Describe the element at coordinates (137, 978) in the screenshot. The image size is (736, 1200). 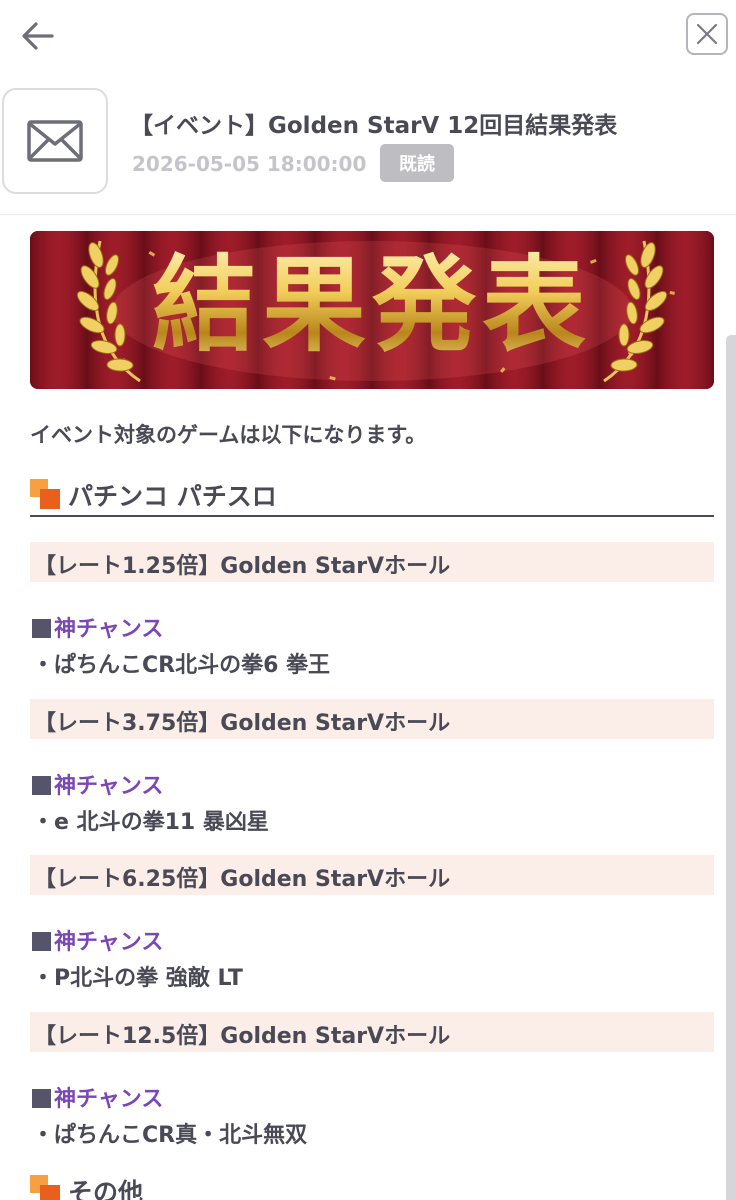
I see `game-item: ・P北斗の拳 強敵 LT` at that location.